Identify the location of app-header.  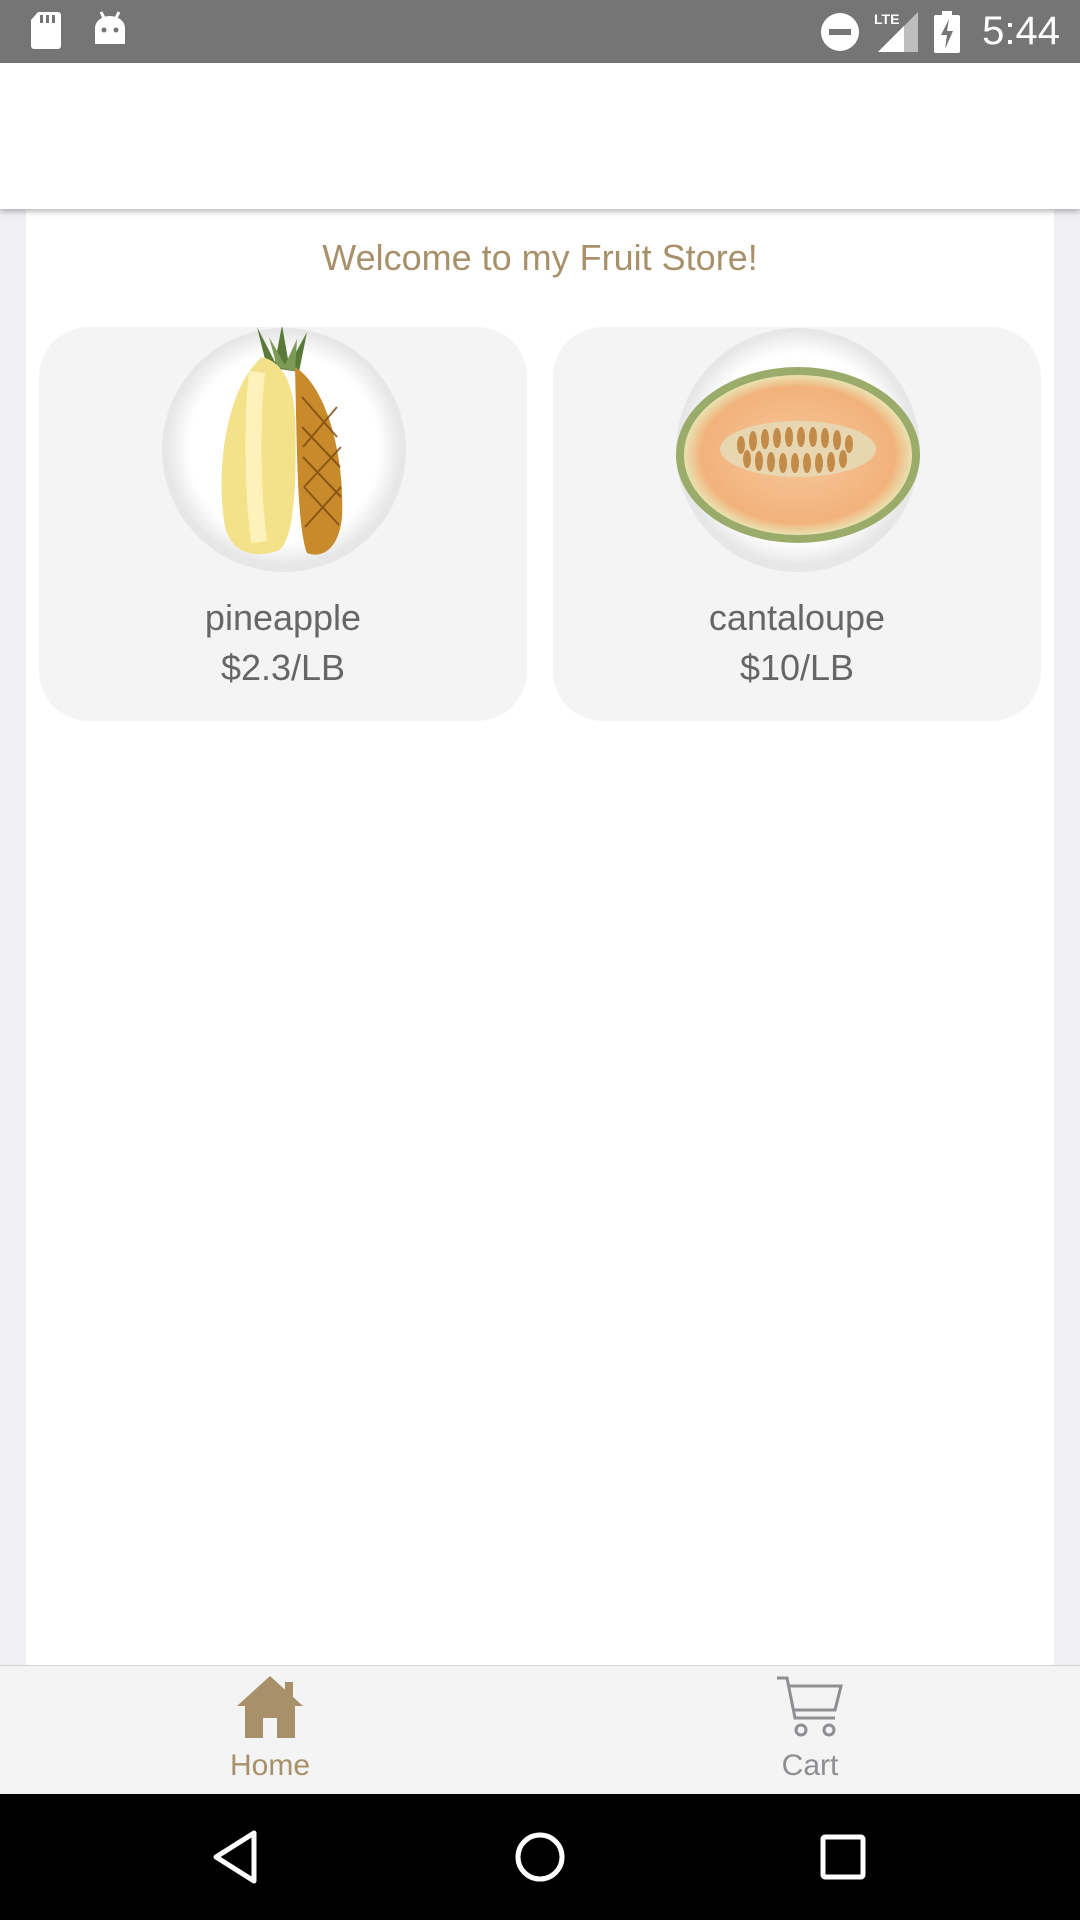
(540, 136).